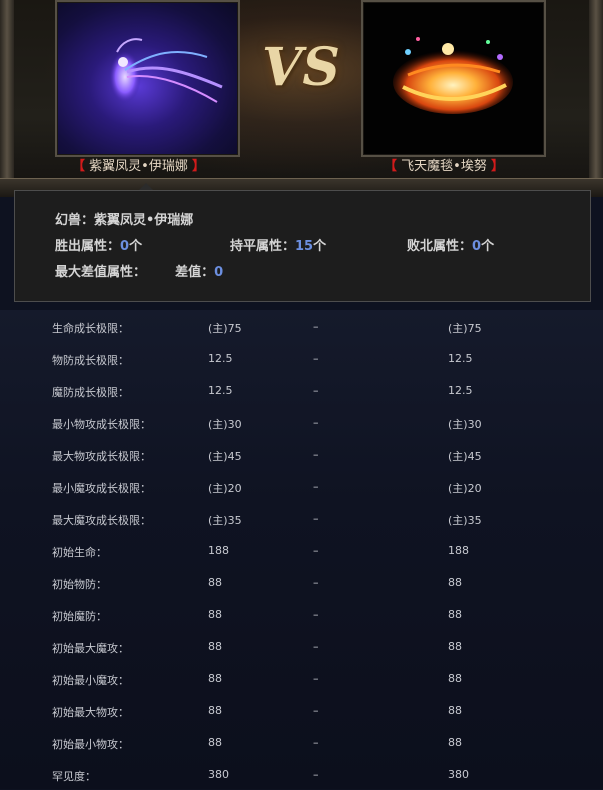  Describe the element at coordinates (218, 550) in the screenshot. I see `left-value: 188` at that location.